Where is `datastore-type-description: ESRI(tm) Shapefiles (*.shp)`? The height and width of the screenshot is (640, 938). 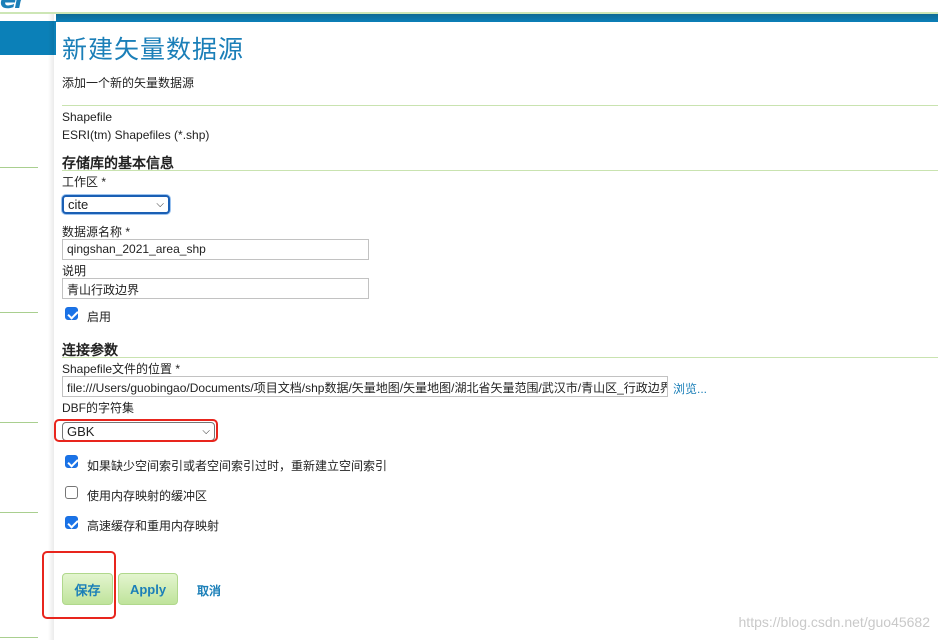
datastore-type-description: ESRI(tm) Shapefiles (*.shp) is located at coordinates (136, 135).